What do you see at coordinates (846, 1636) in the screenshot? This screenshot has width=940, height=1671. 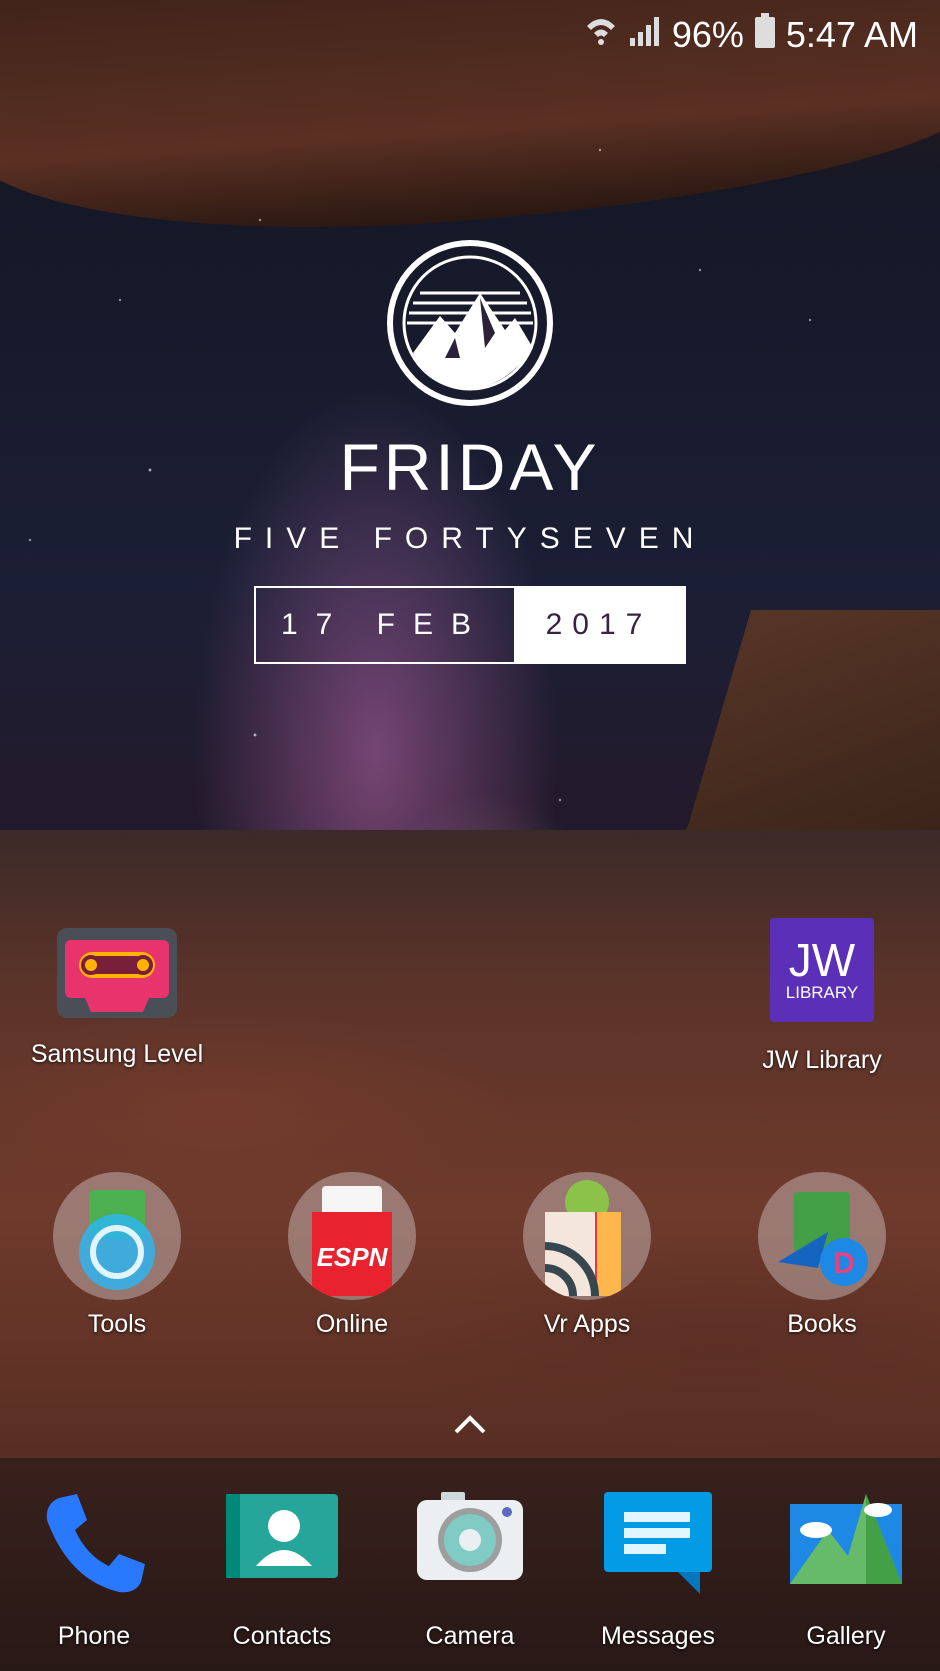 I see `dock-label: Gallery` at bounding box center [846, 1636].